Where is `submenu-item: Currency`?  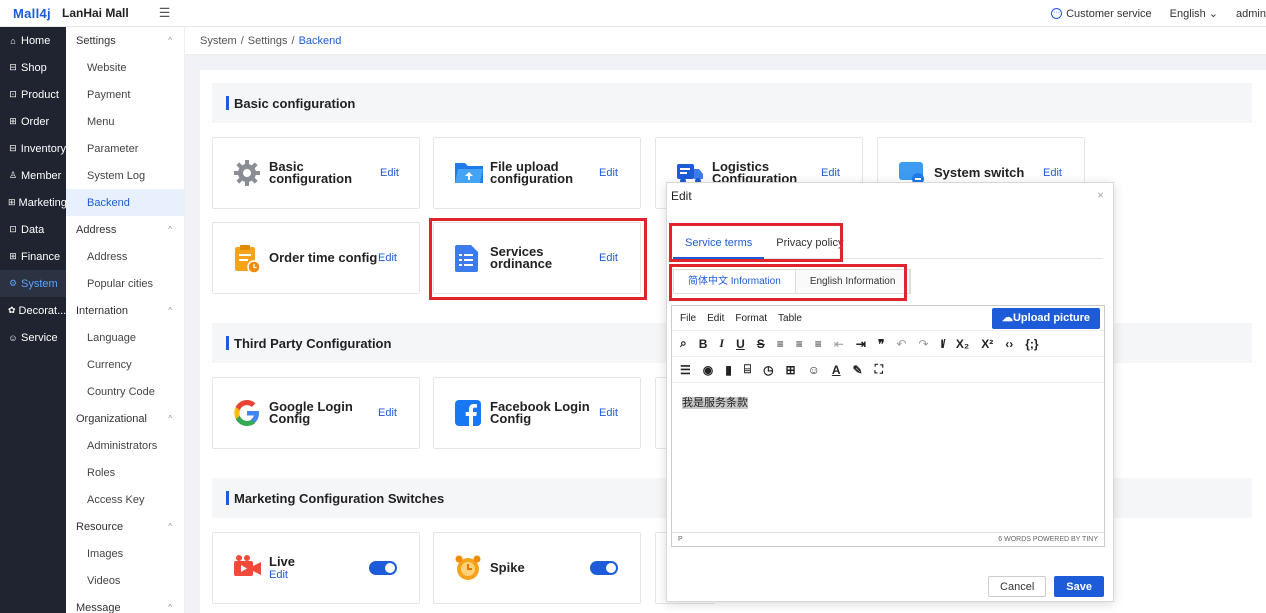
submenu-item: Currency is located at coordinates (125, 364).